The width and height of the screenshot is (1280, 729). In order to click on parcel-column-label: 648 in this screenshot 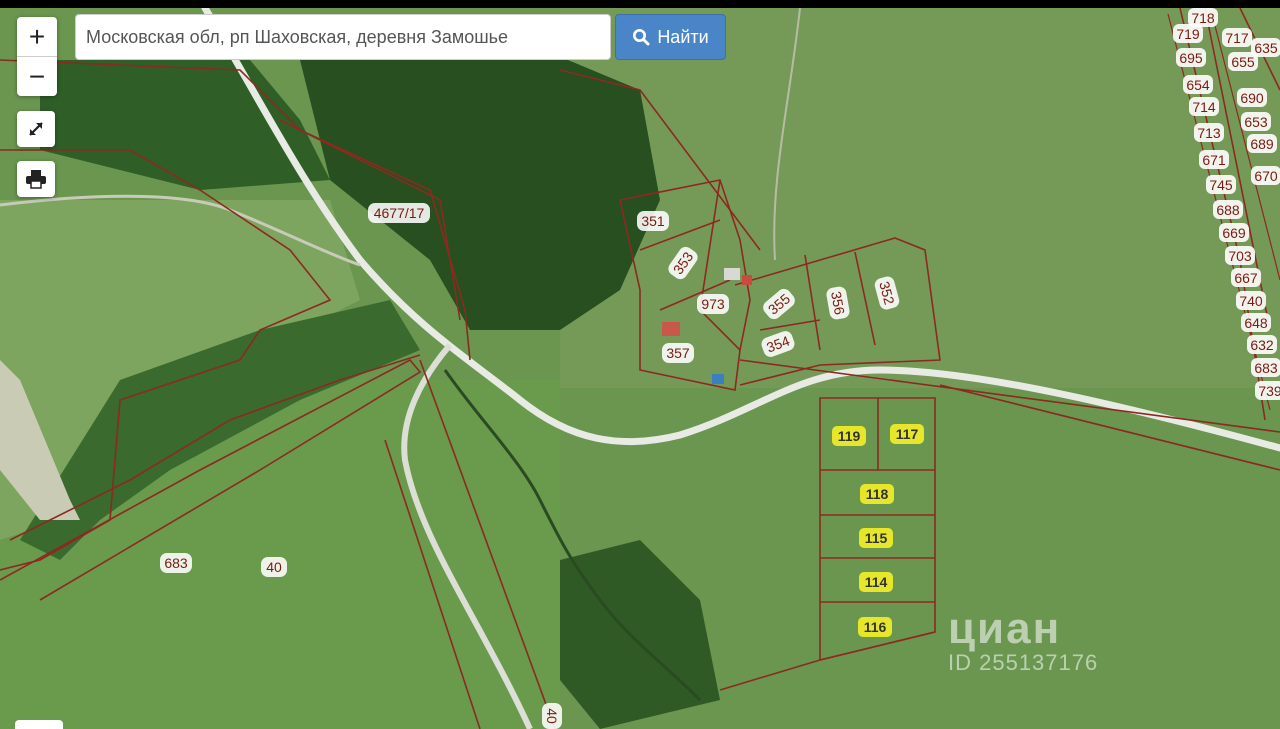, I will do `click(1256, 322)`.